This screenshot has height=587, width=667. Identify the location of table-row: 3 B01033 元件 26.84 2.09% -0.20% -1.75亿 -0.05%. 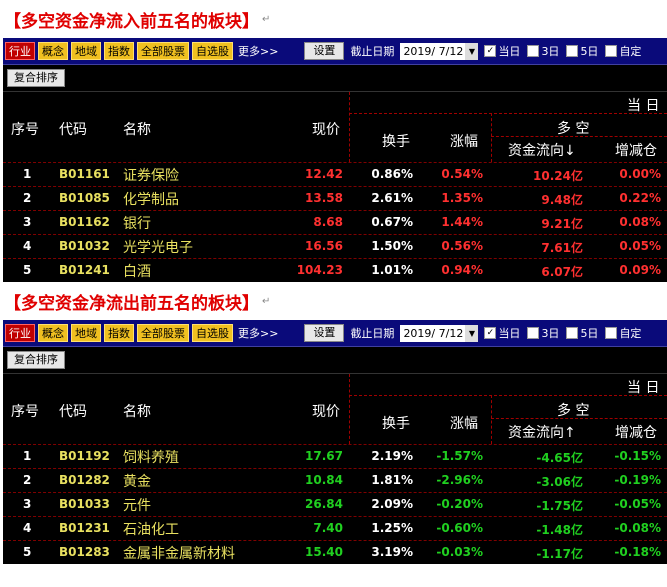
(335, 504).